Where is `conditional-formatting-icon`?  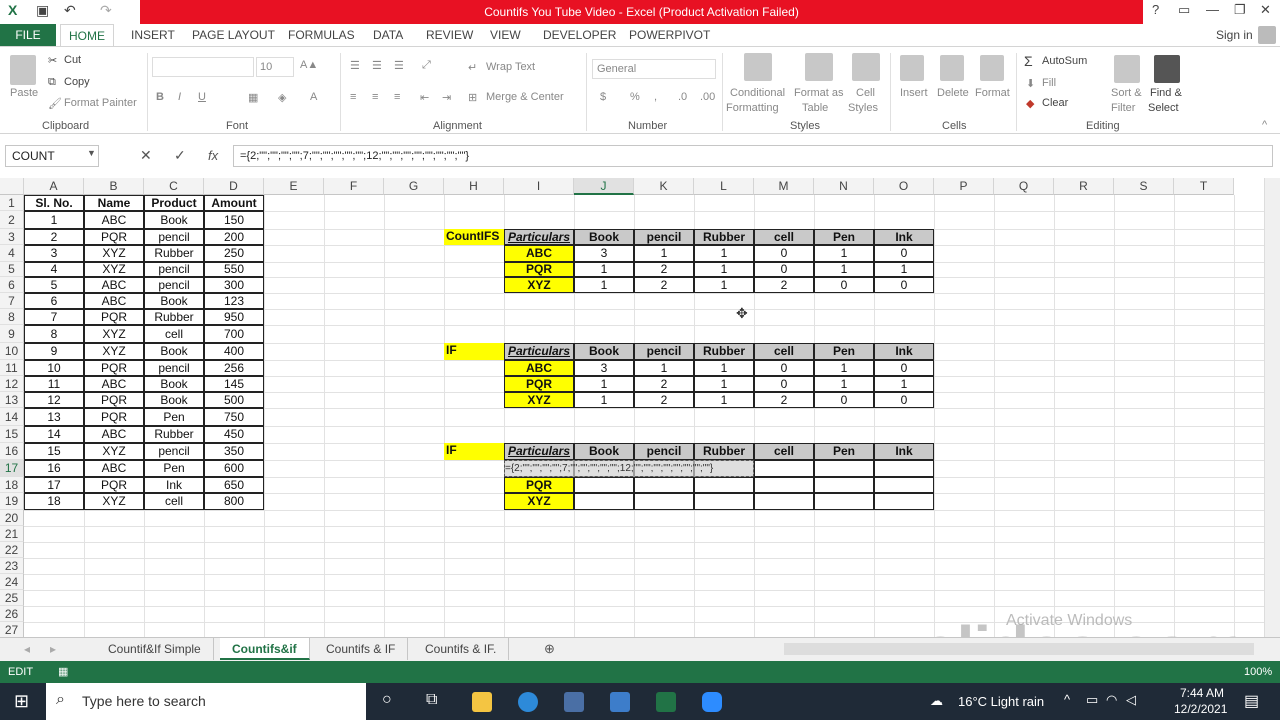
conditional-formatting-icon is located at coordinates (758, 67).